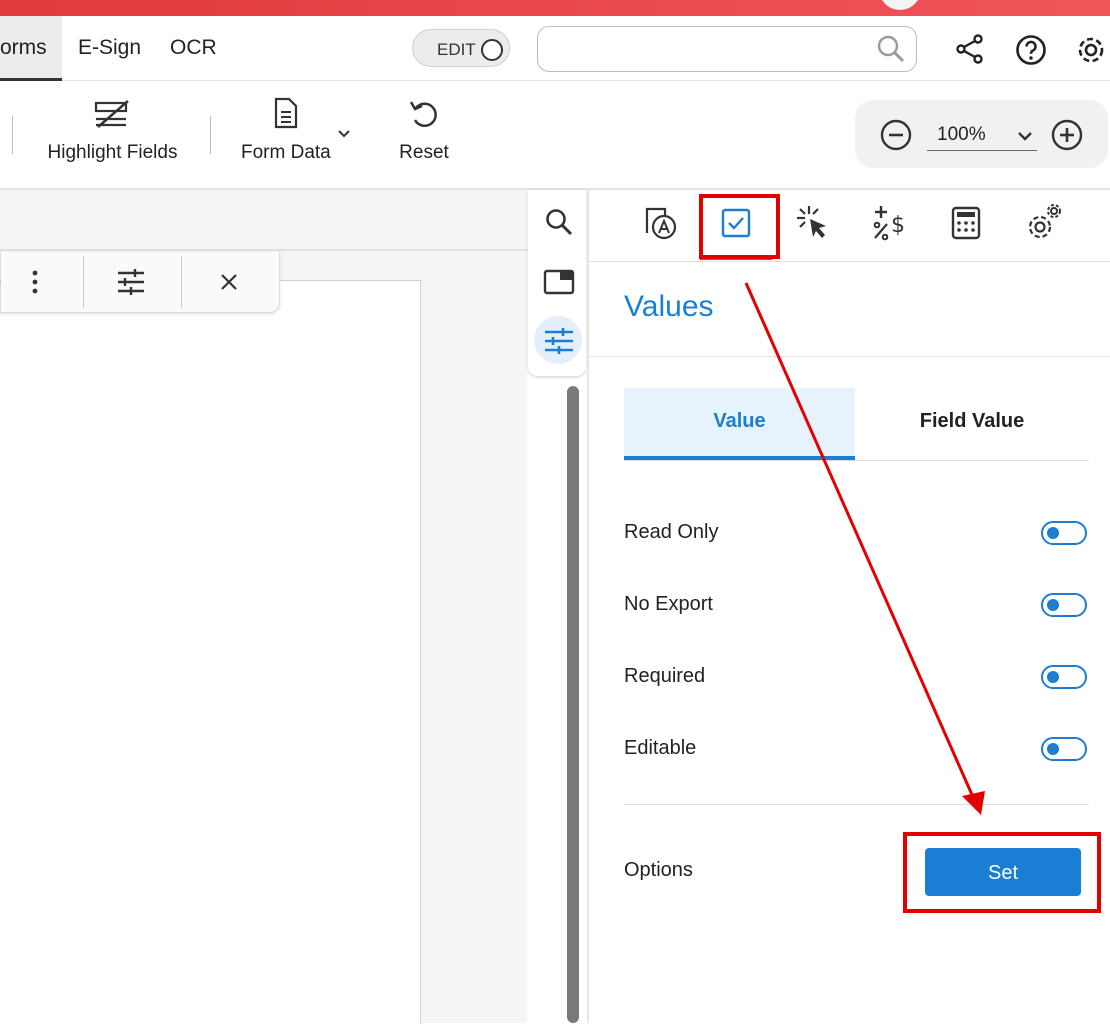  What do you see at coordinates (112, 131) in the screenshot?
I see `highlight-fields-button: Highlight Fields` at bounding box center [112, 131].